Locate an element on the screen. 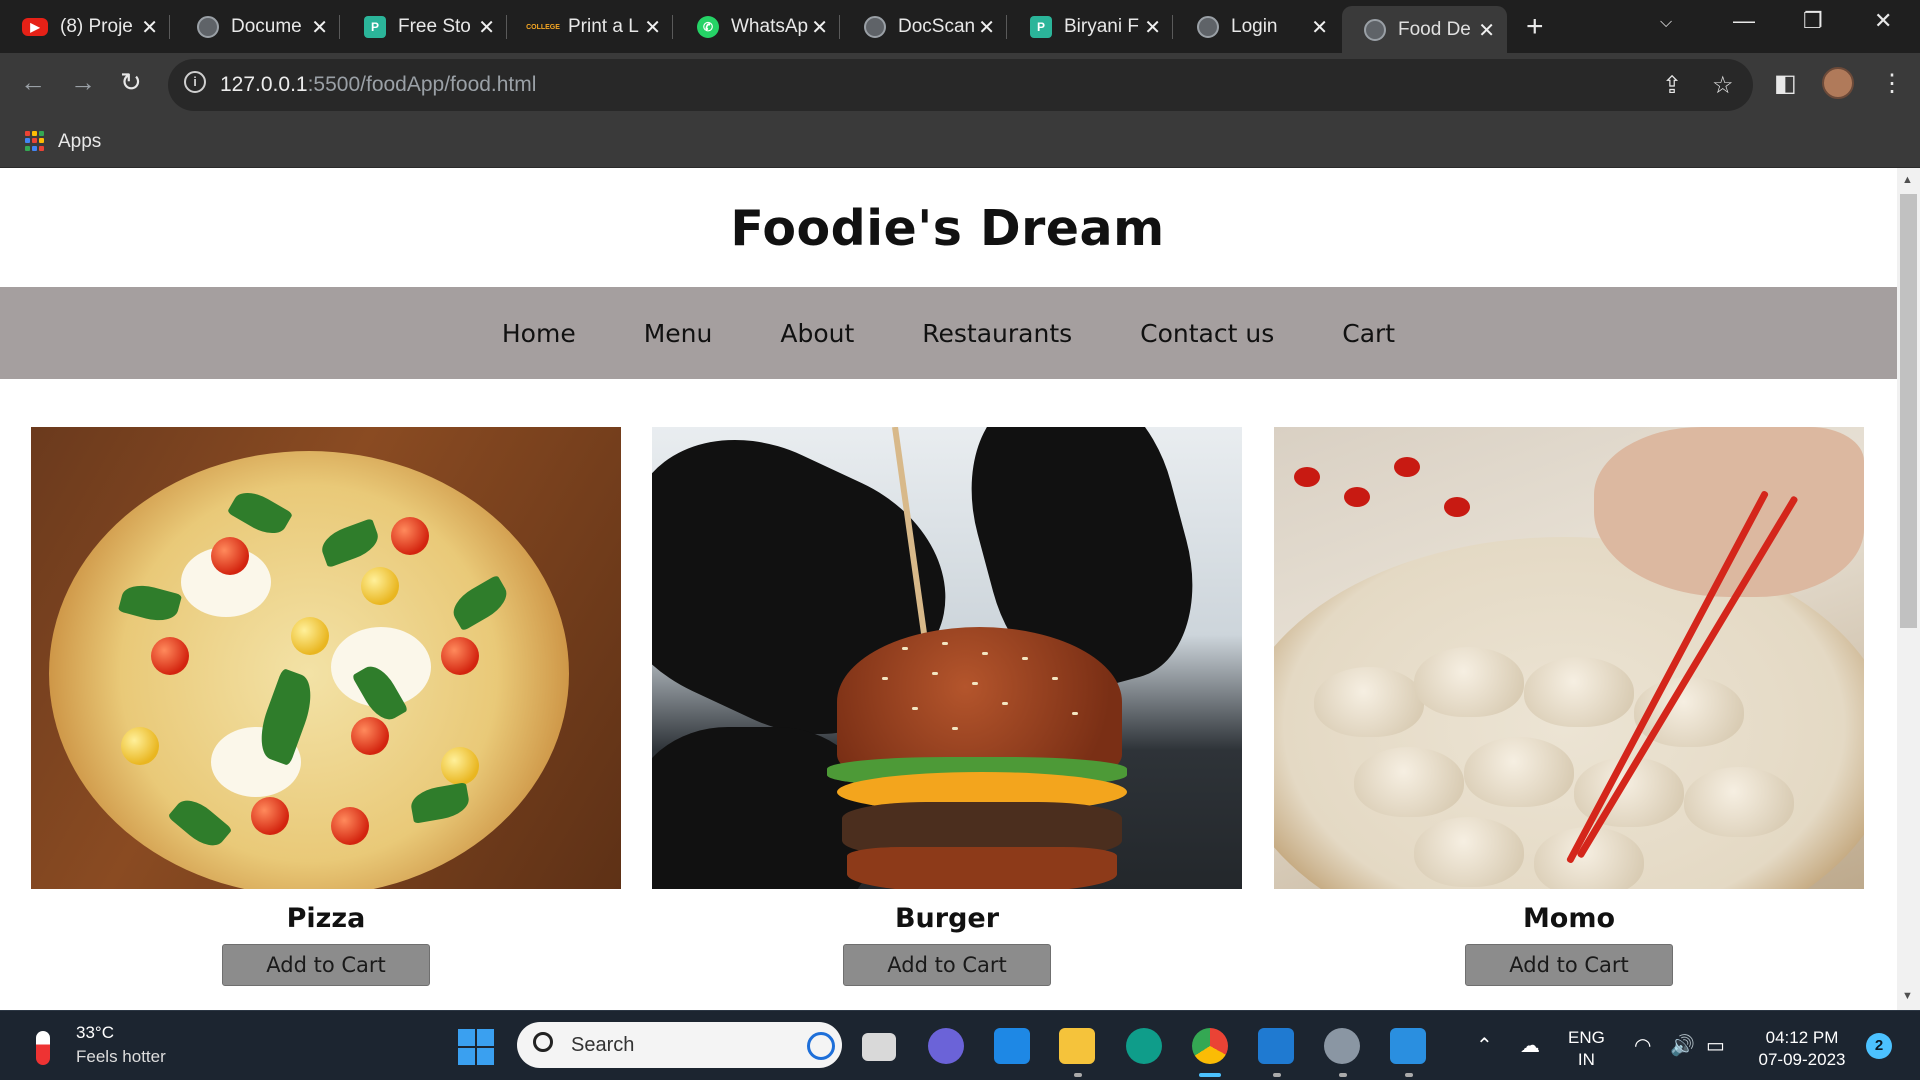 The height and width of the screenshot is (1080, 1920). settings-gear-icon is located at coordinates (1342, 1046).